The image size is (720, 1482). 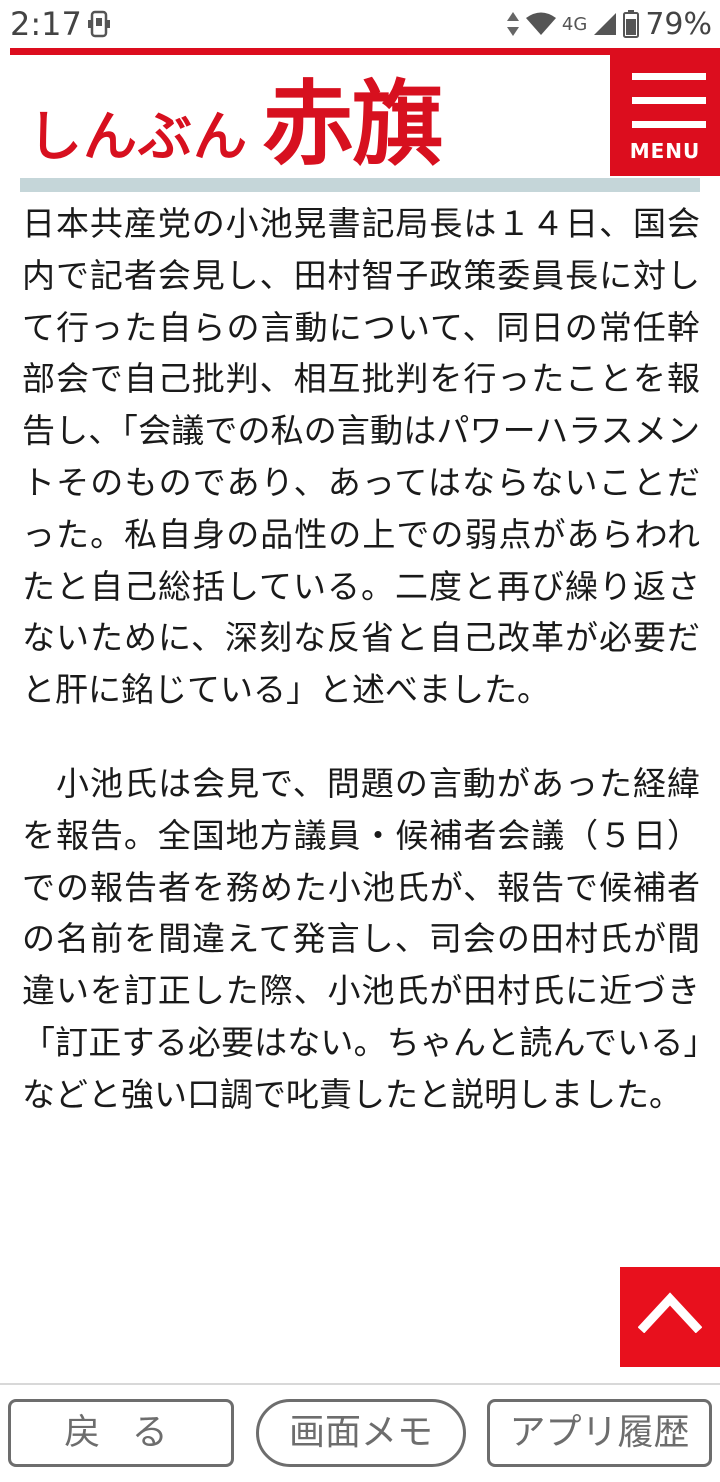 What do you see at coordinates (599, 1433) in the screenshot?
I see `app-history-button: アプリ履歴` at bounding box center [599, 1433].